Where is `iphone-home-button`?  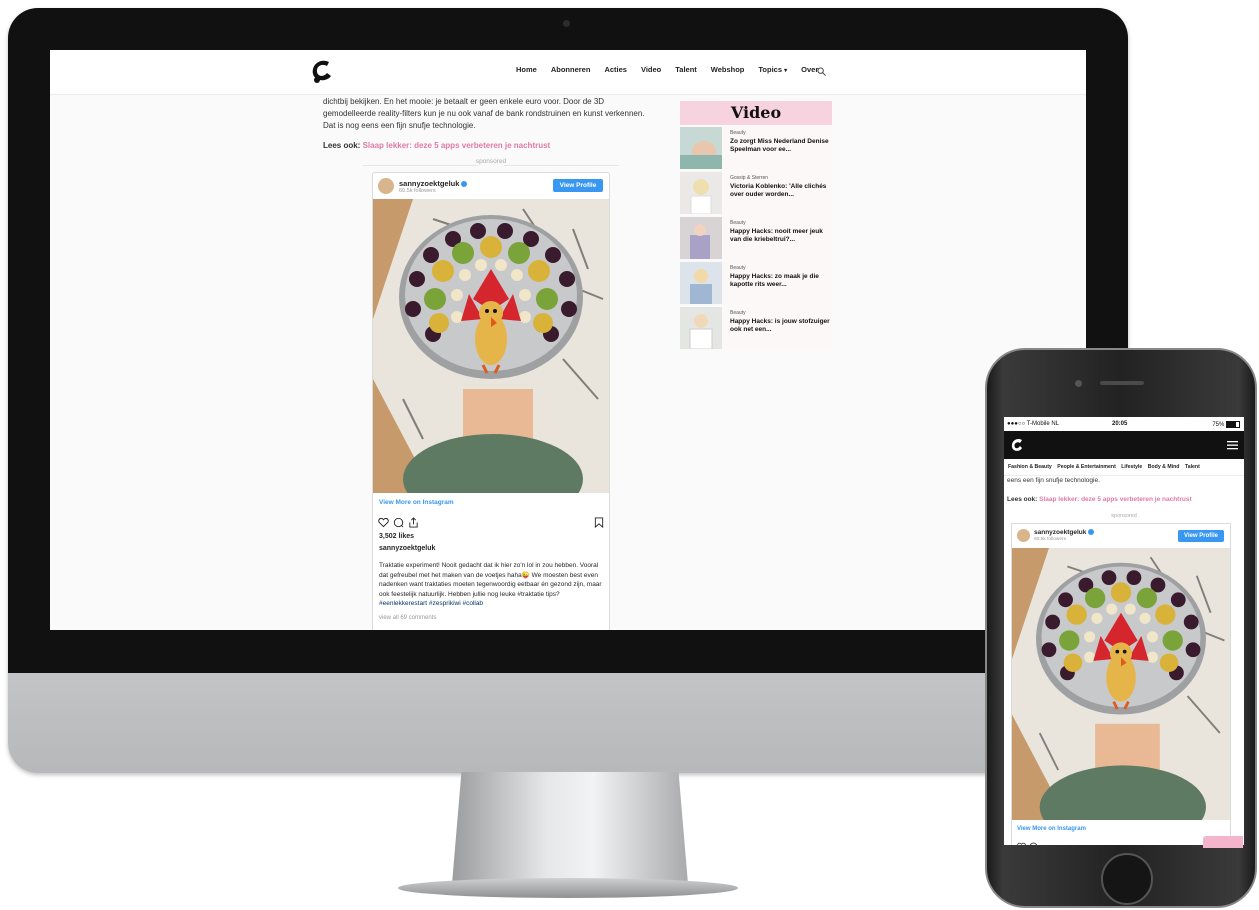 iphone-home-button is located at coordinates (1127, 879).